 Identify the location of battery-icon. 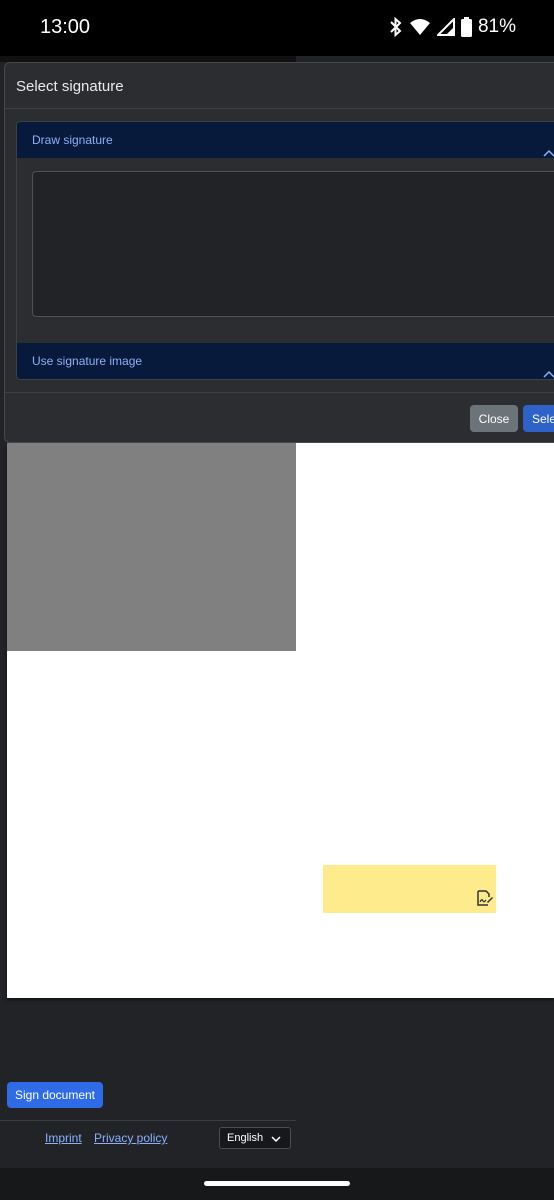
(466, 27).